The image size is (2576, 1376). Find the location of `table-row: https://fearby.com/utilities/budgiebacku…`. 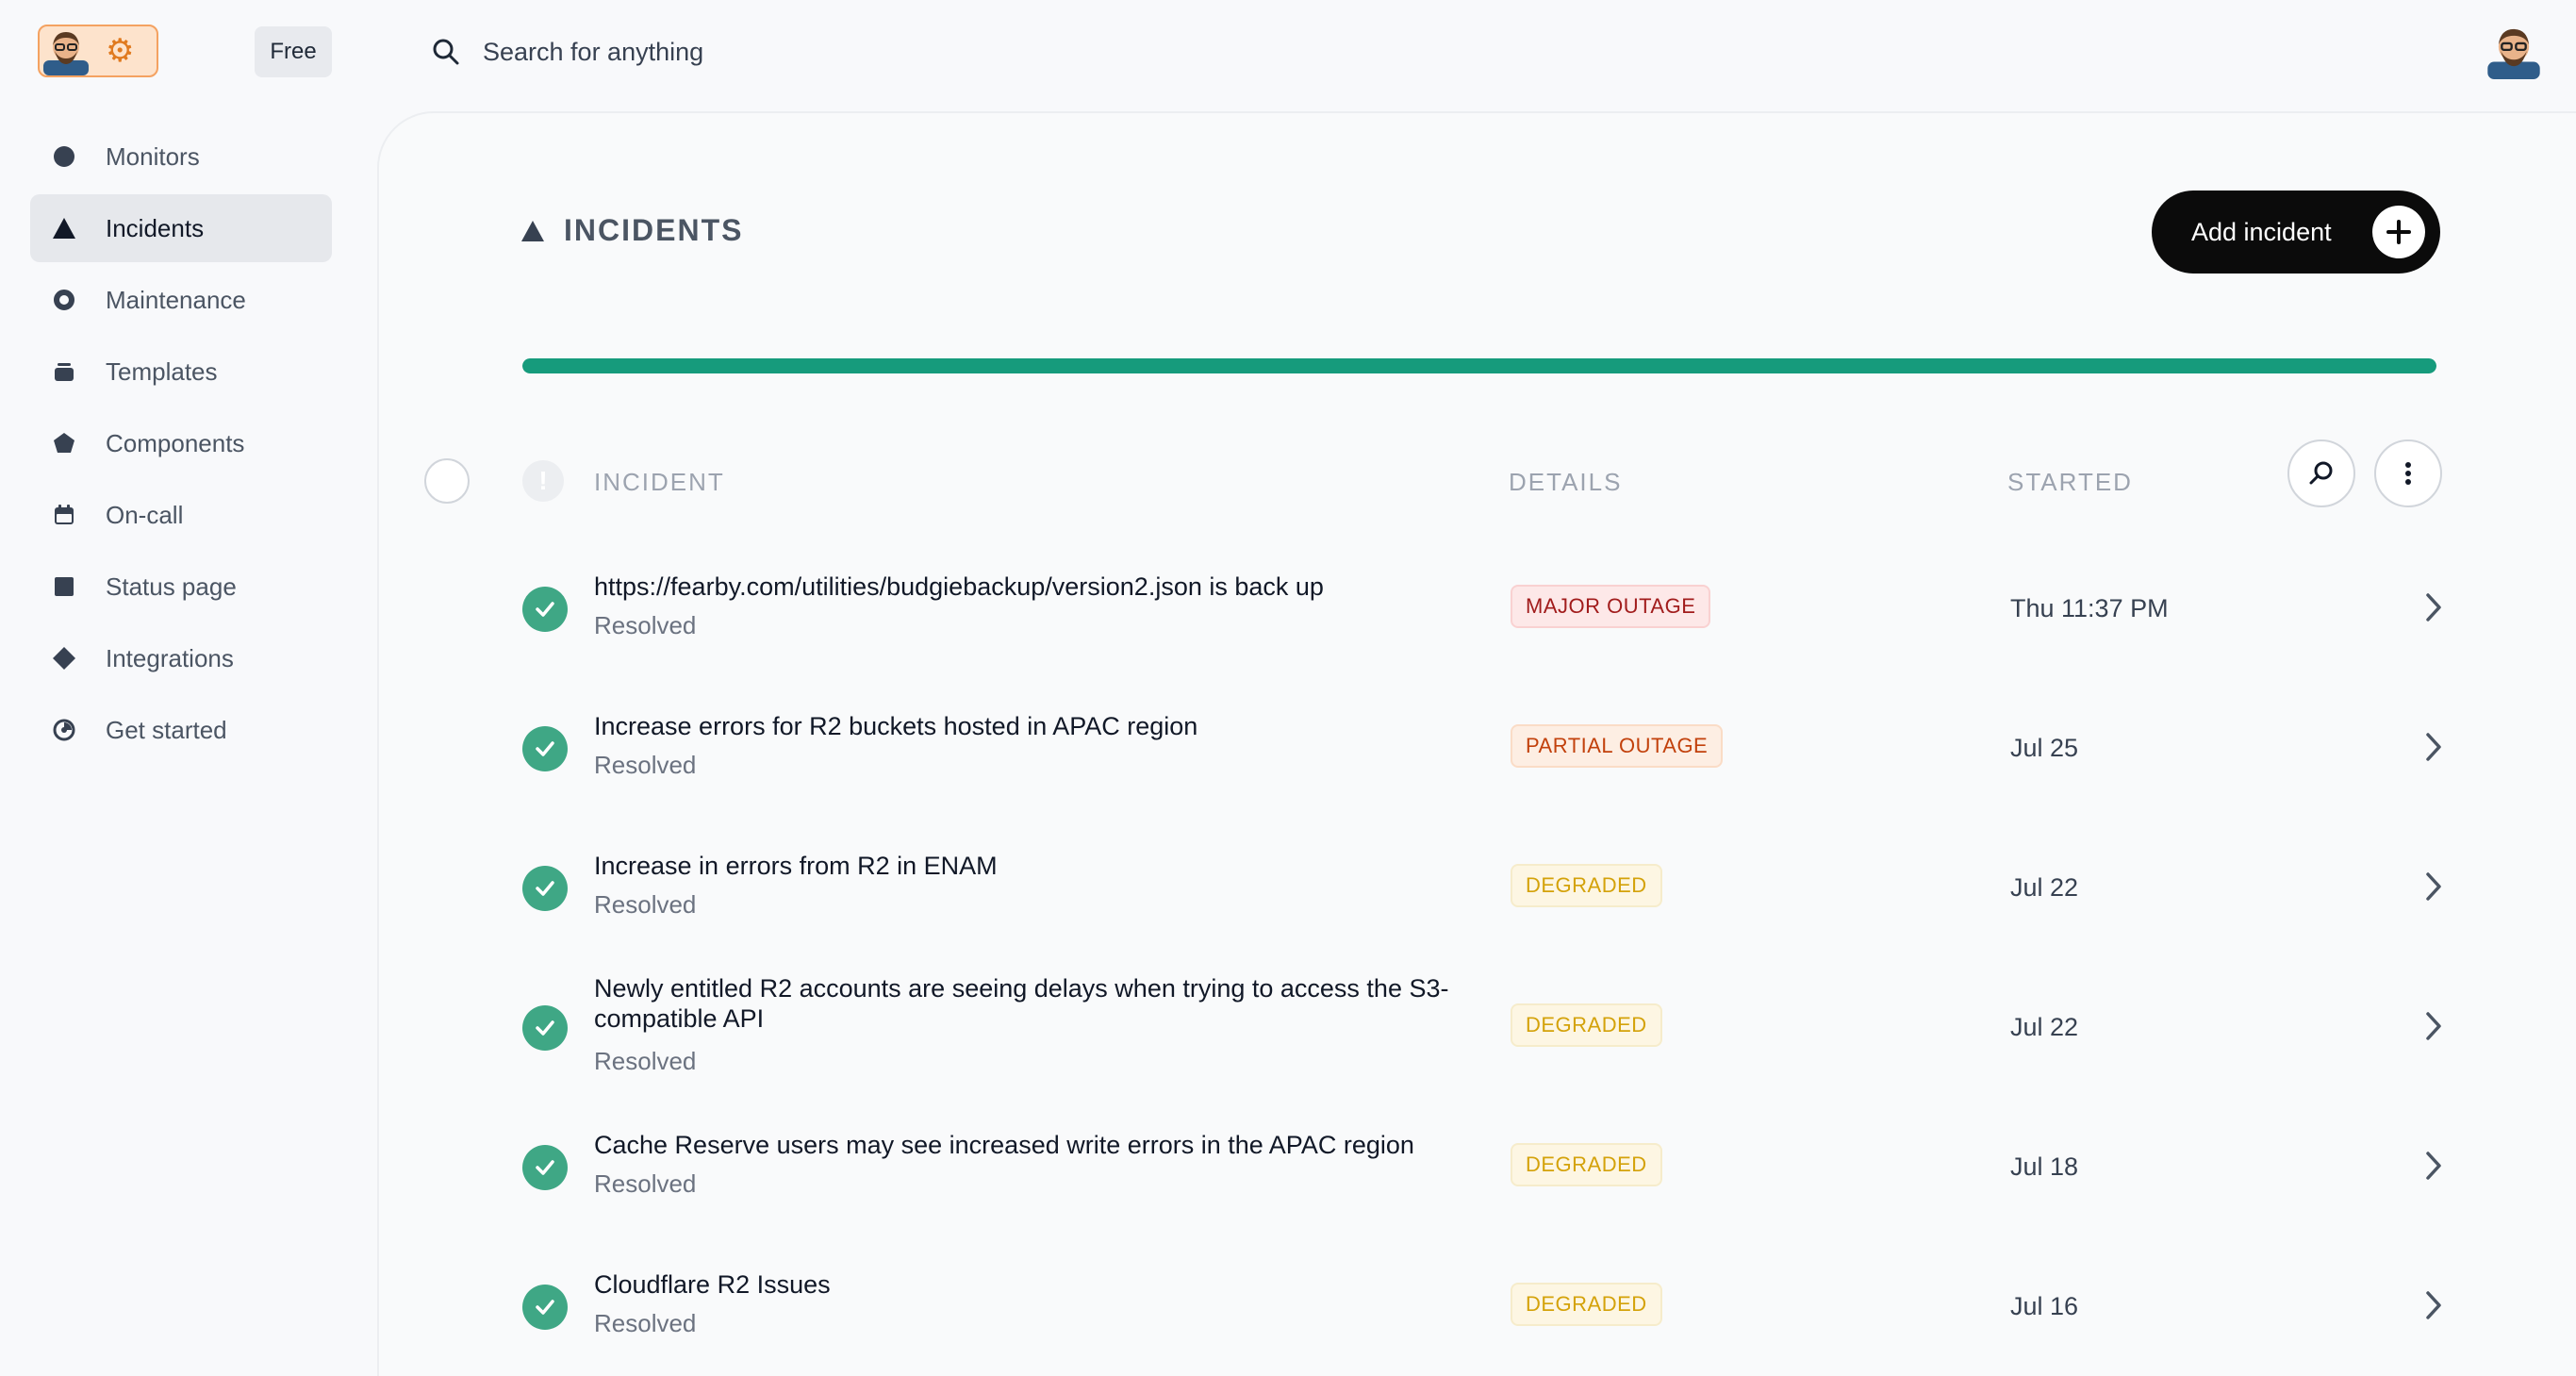

table-row: https://fearby.com/utilities/budgiebacku… is located at coordinates (1477, 598).